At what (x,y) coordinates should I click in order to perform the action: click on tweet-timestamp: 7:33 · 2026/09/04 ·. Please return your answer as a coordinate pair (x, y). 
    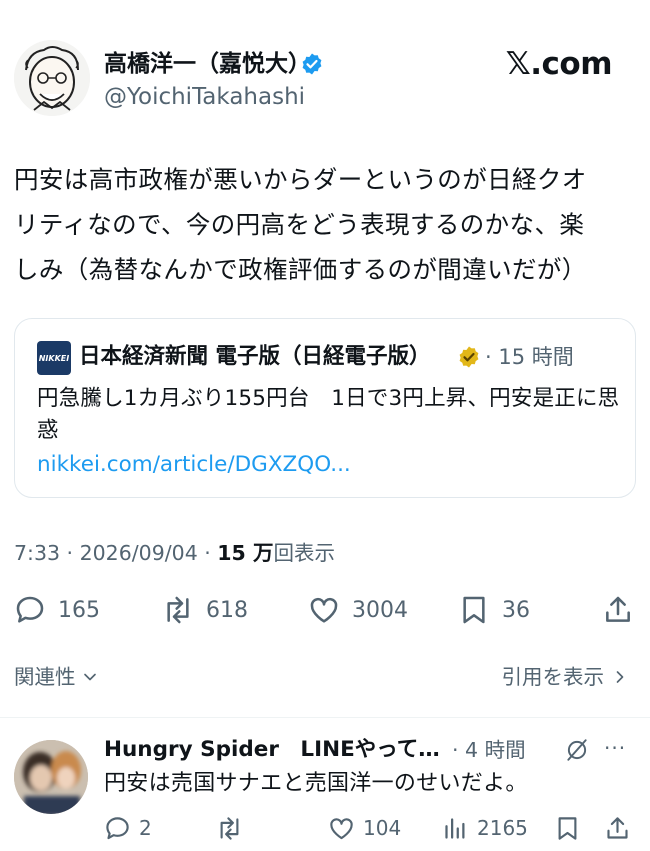
    Looking at the image, I should click on (115, 553).